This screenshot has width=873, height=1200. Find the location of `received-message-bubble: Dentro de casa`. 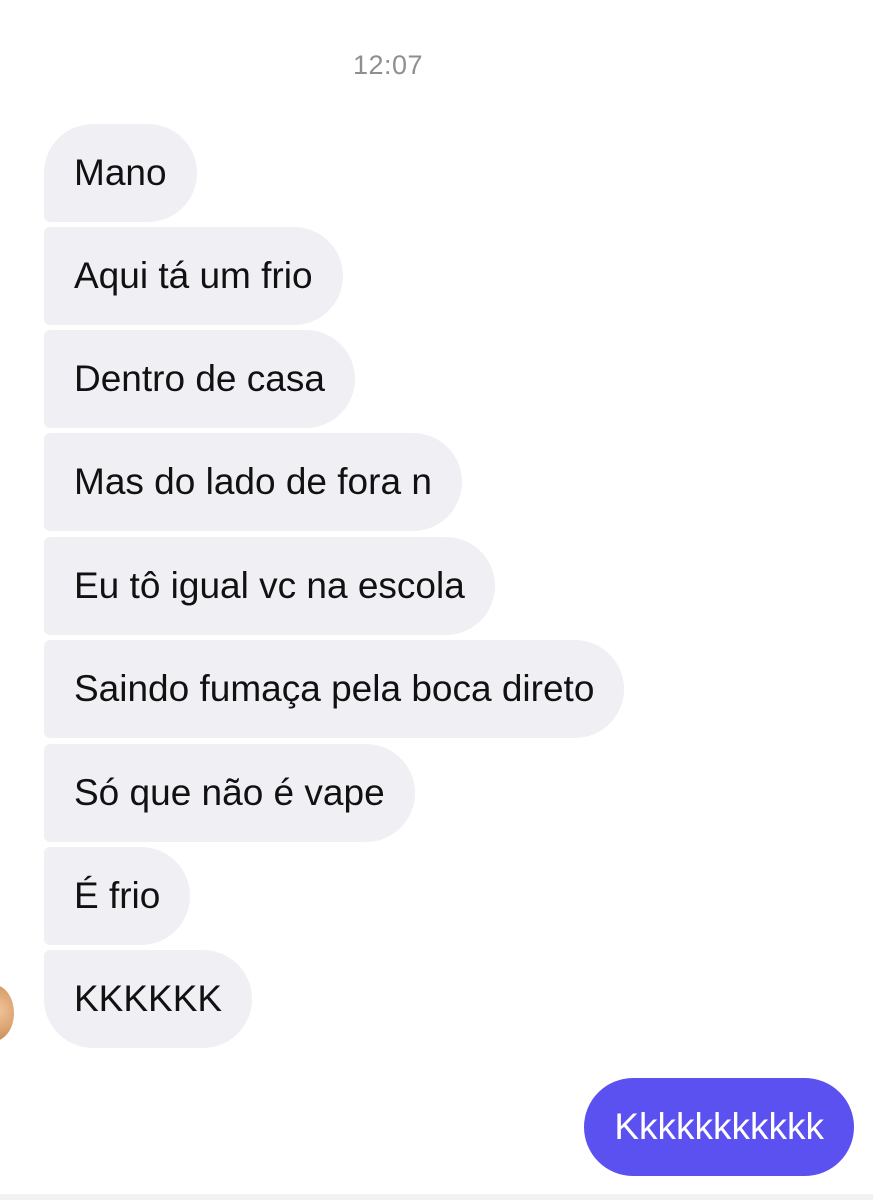

received-message-bubble: Dentro de casa is located at coordinates (199, 379).